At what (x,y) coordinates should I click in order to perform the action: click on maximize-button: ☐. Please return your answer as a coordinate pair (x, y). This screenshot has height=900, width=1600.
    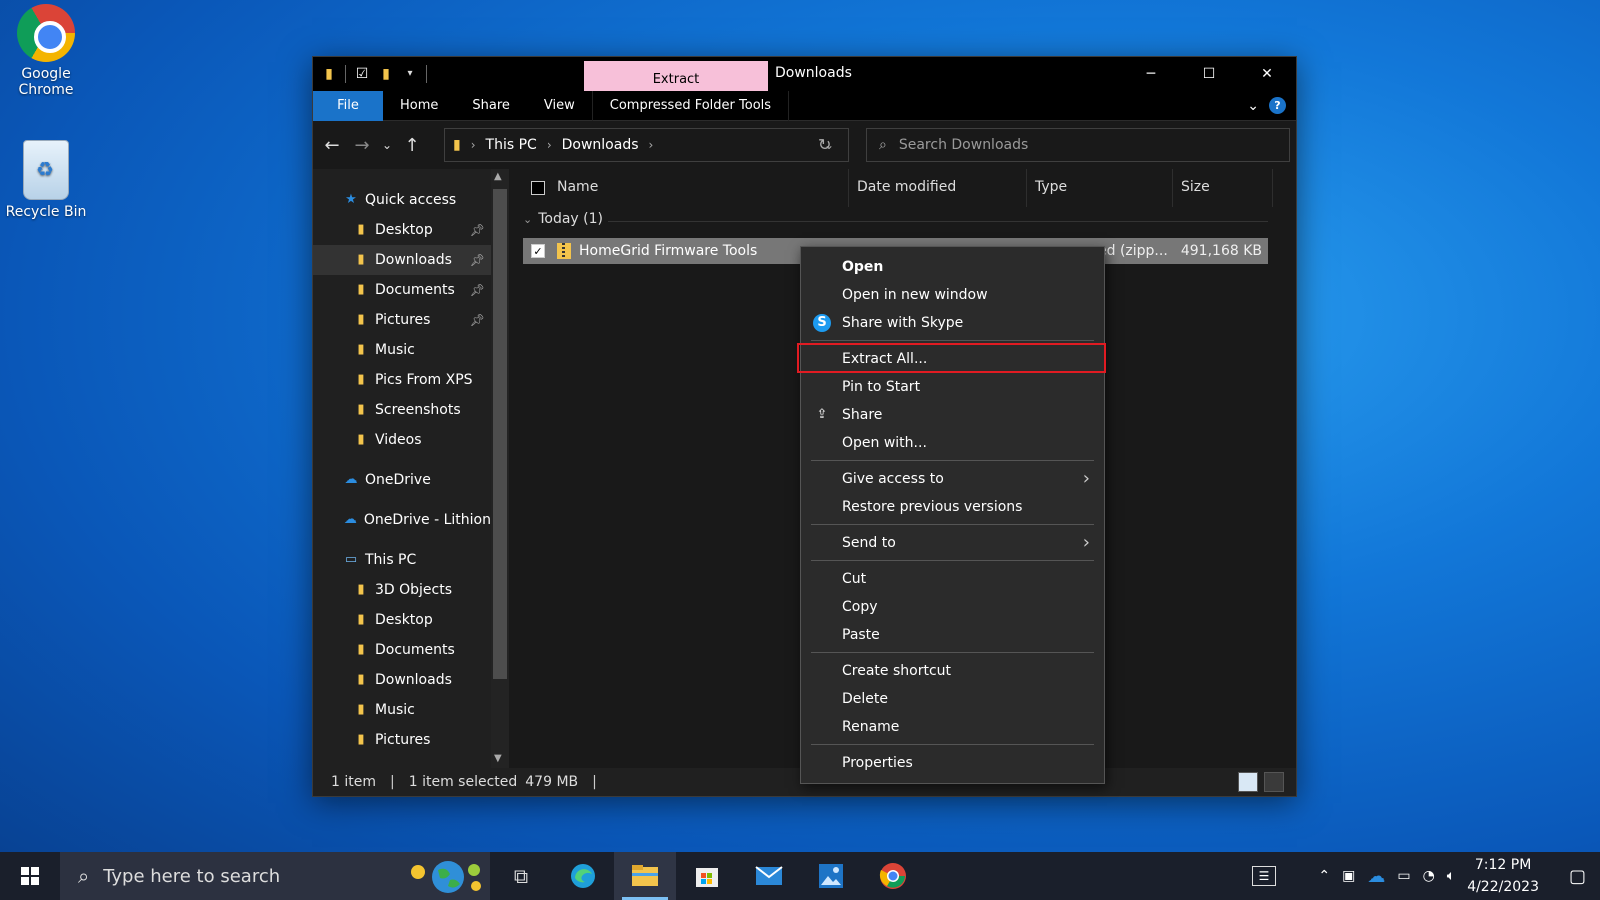
    Looking at the image, I should click on (1209, 74).